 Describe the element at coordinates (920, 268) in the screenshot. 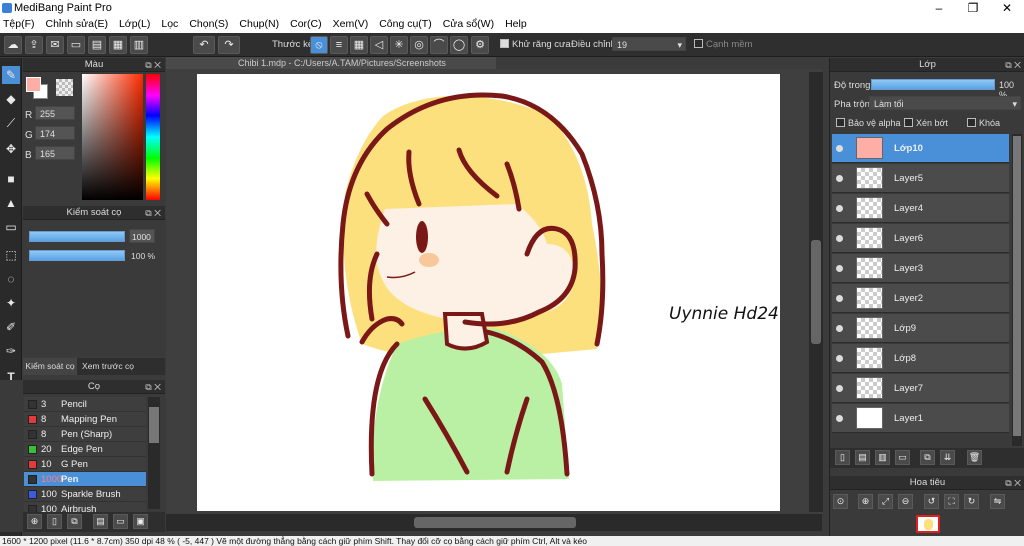

I see `layer-row: Layer3` at that location.